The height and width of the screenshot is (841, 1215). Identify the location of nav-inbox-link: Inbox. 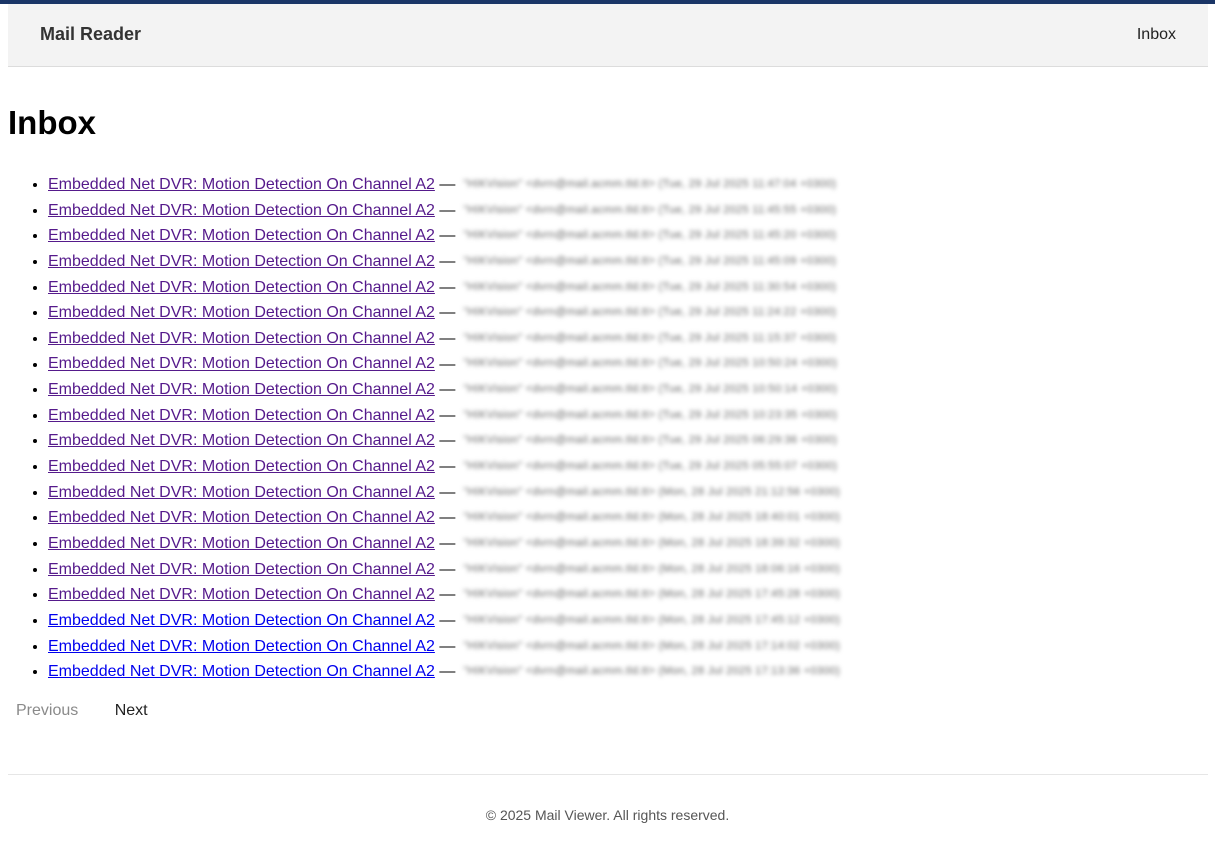
(1156, 35).